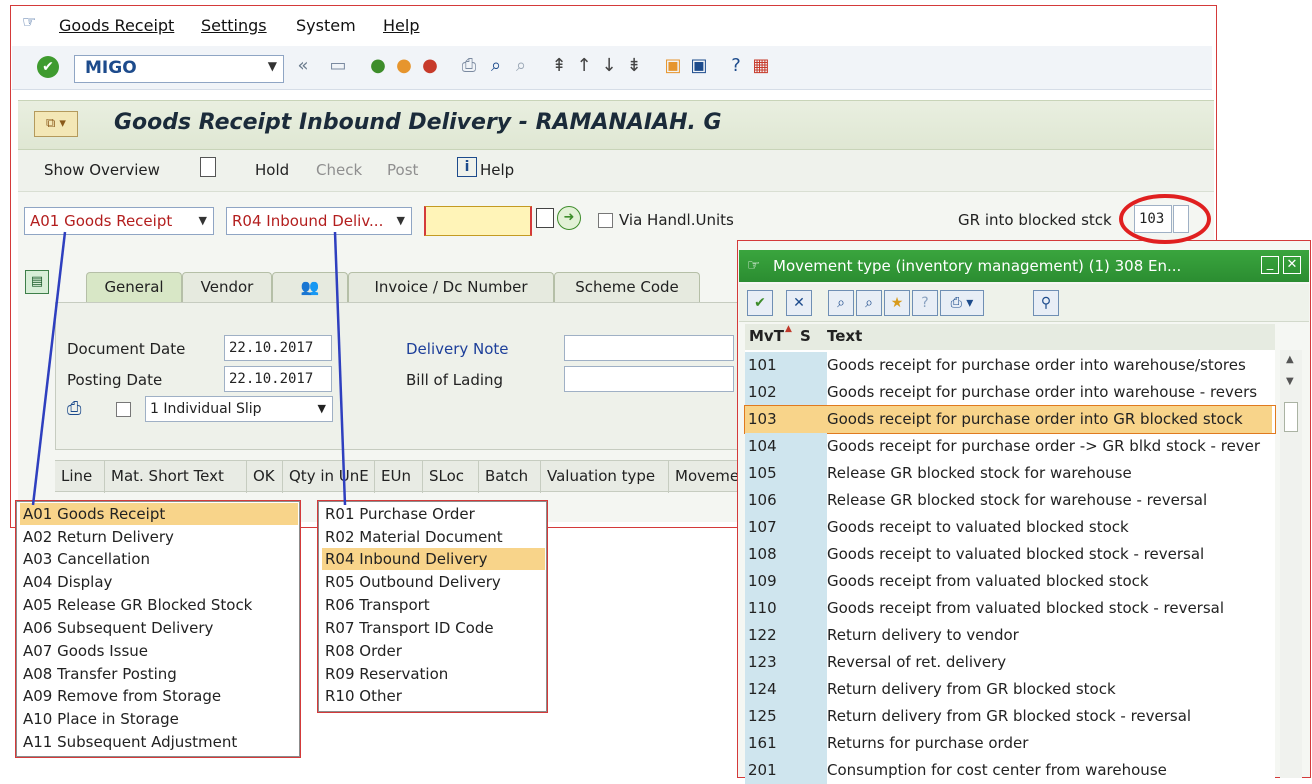 The width and height of the screenshot is (1312, 784). Describe the element at coordinates (408, 628) in the screenshot. I see `list-item: R07 Transport ID Code` at that location.